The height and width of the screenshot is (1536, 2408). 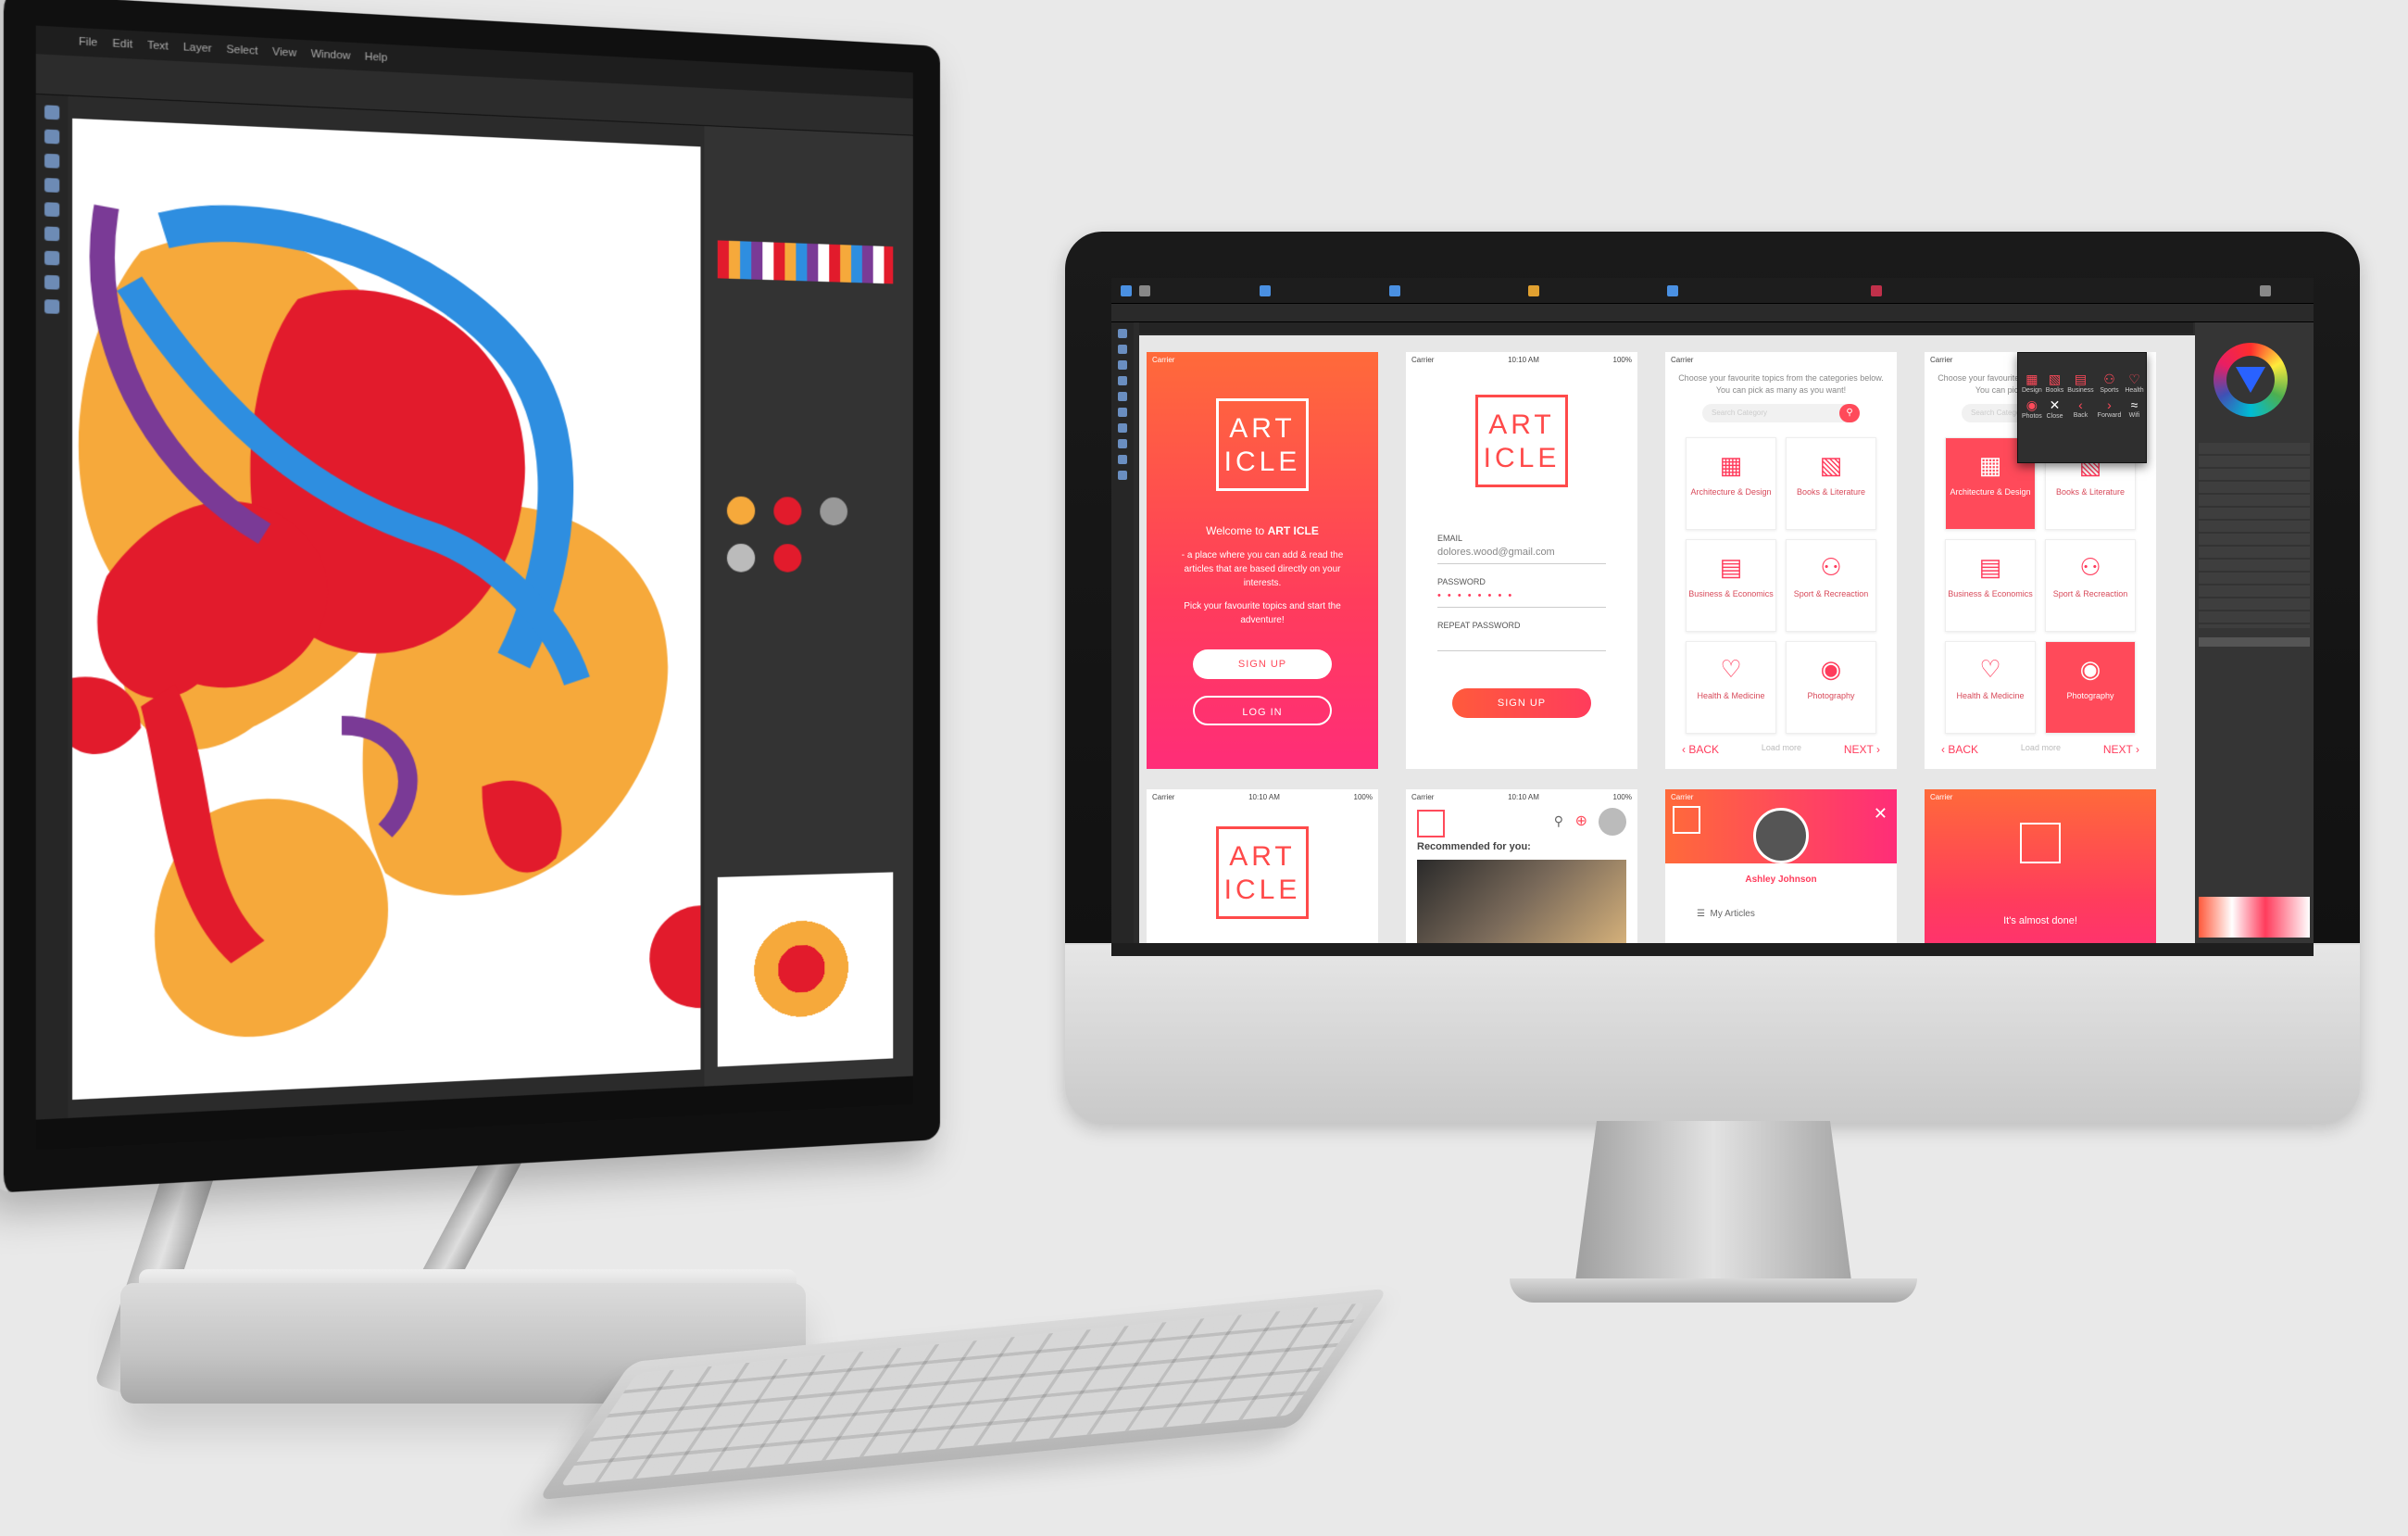 What do you see at coordinates (241, 50) in the screenshot?
I see `menu-select: Select` at bounding box center [241, 50].